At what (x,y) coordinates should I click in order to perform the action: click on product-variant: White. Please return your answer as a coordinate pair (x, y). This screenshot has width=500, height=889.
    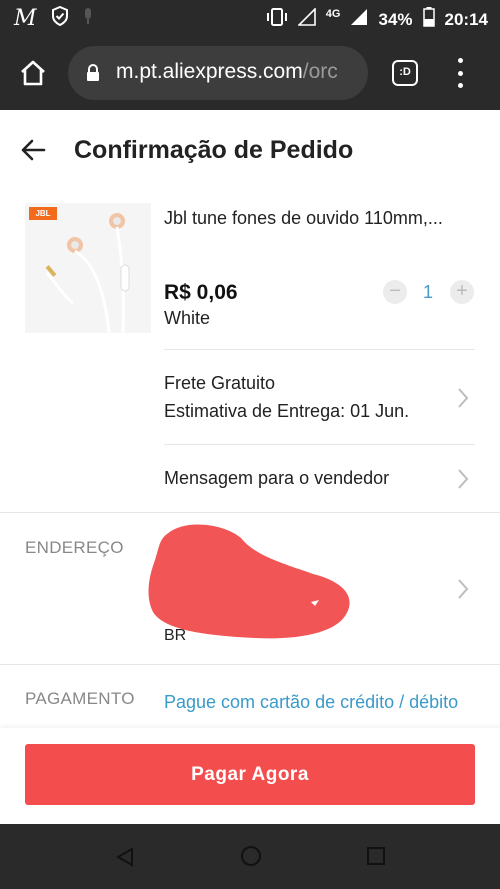
    Looking at the image, I should click on (187, 318).